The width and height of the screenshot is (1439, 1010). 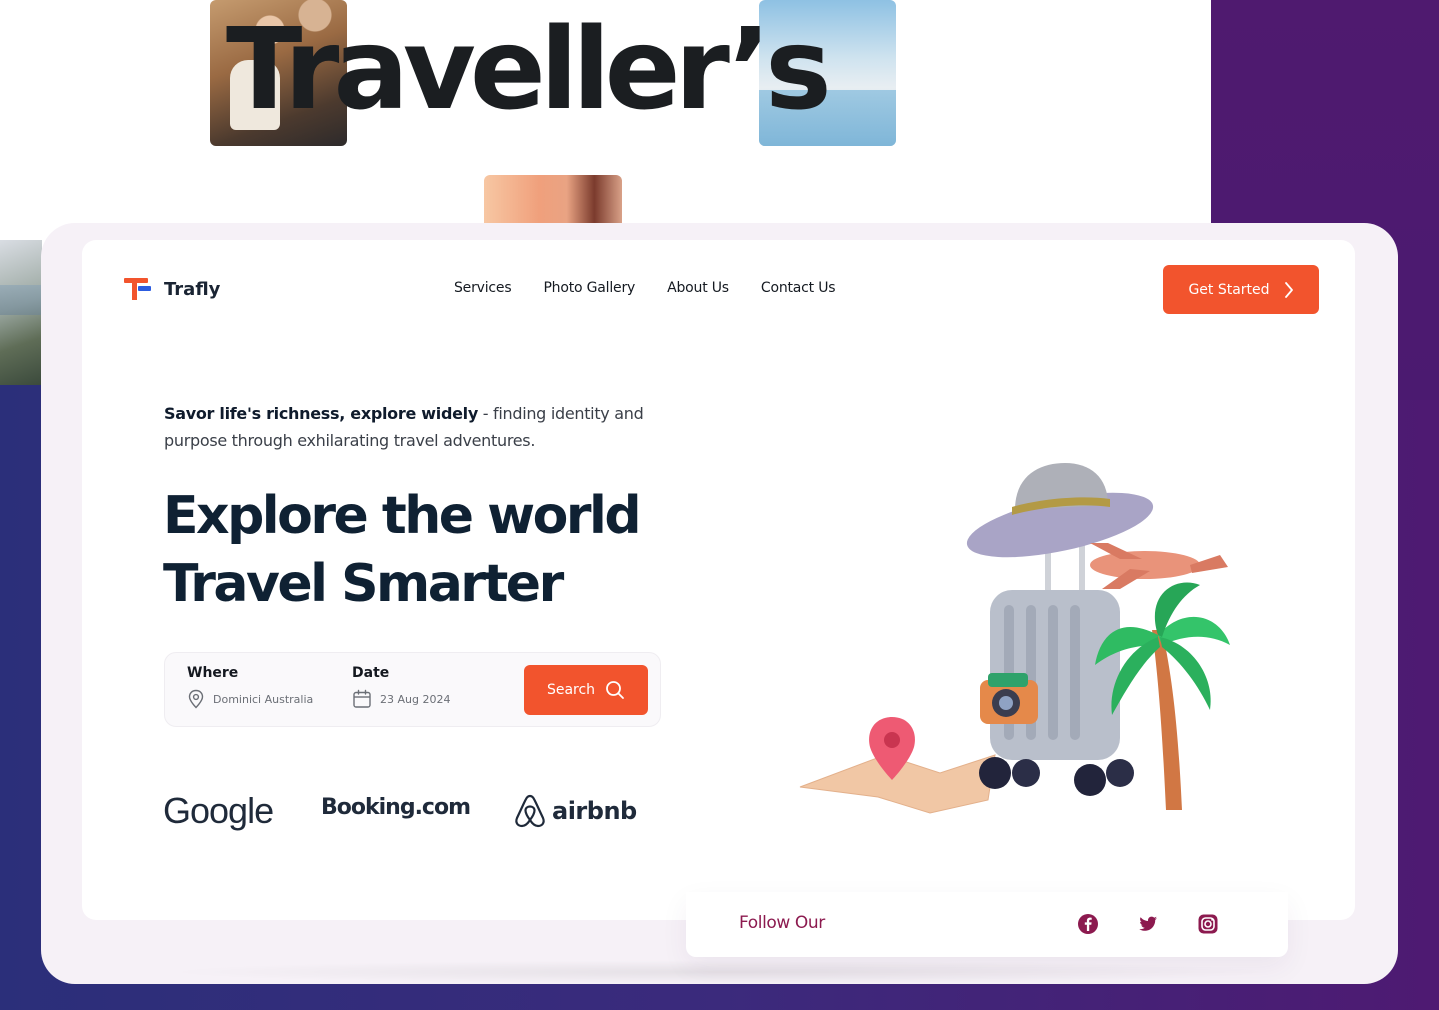 I want to click on calendar-icon, so click(x=362, y=698).